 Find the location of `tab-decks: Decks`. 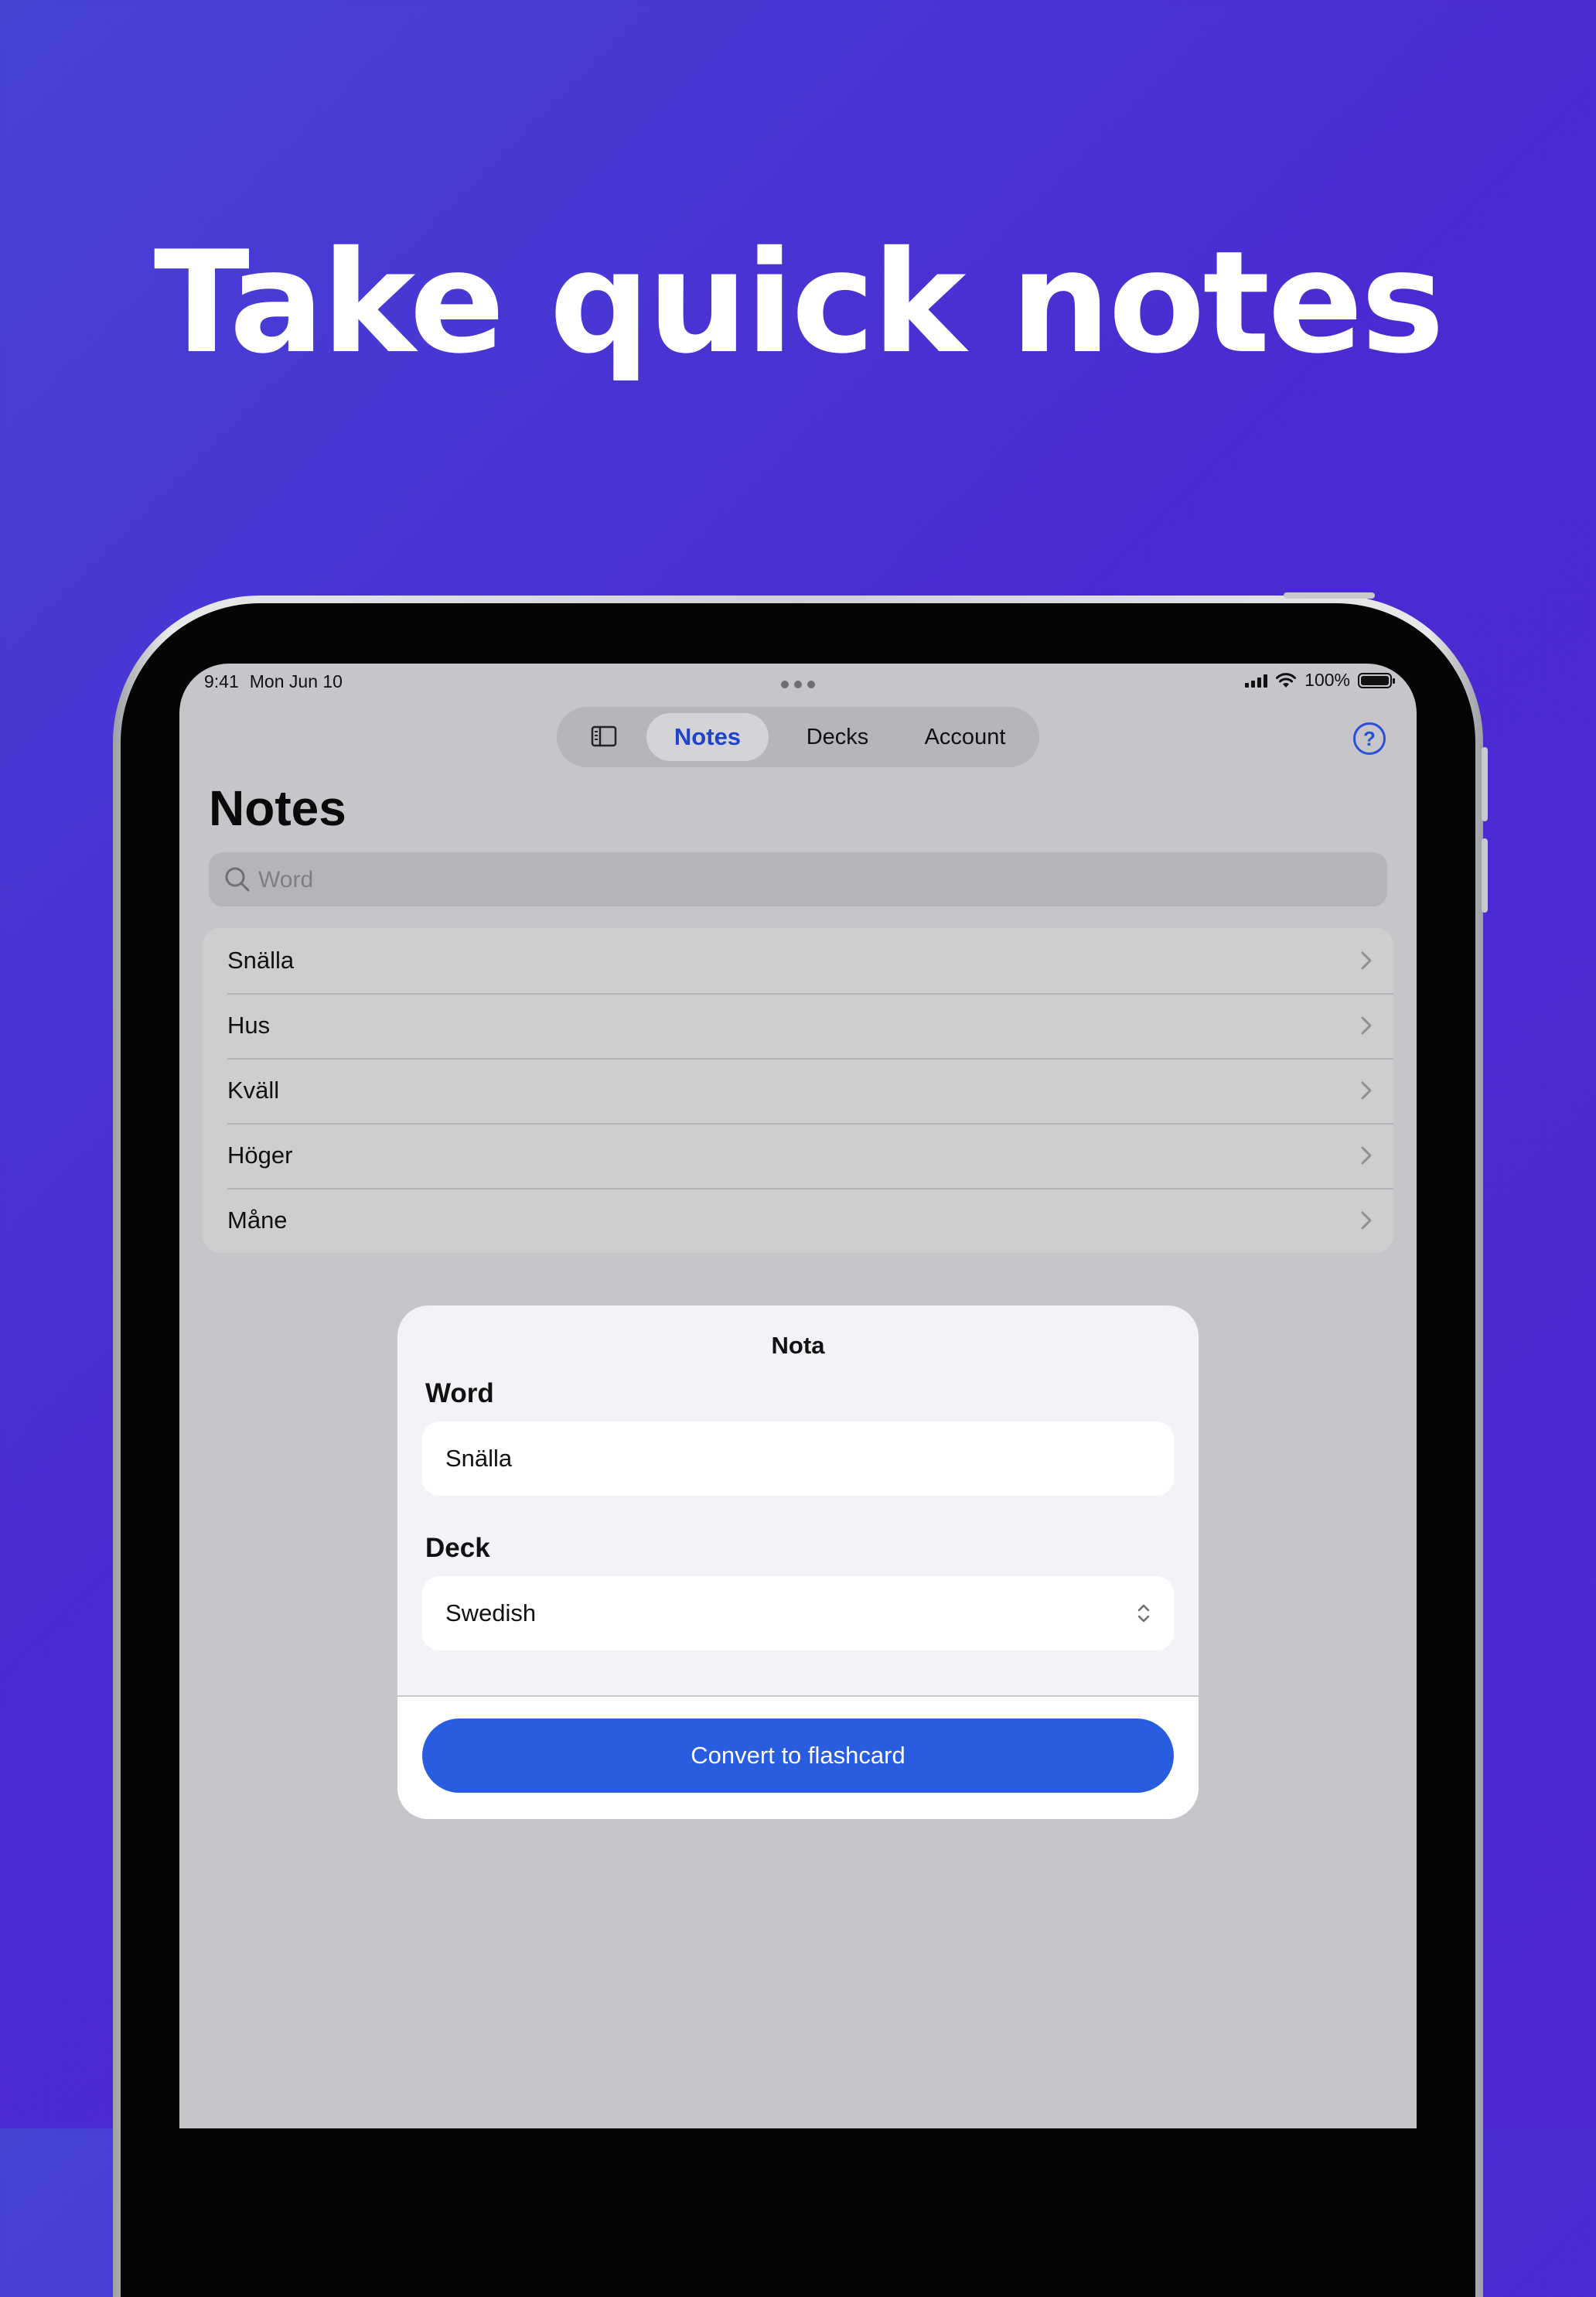

tab-decks: Decks is located at coordinates (837, 737).